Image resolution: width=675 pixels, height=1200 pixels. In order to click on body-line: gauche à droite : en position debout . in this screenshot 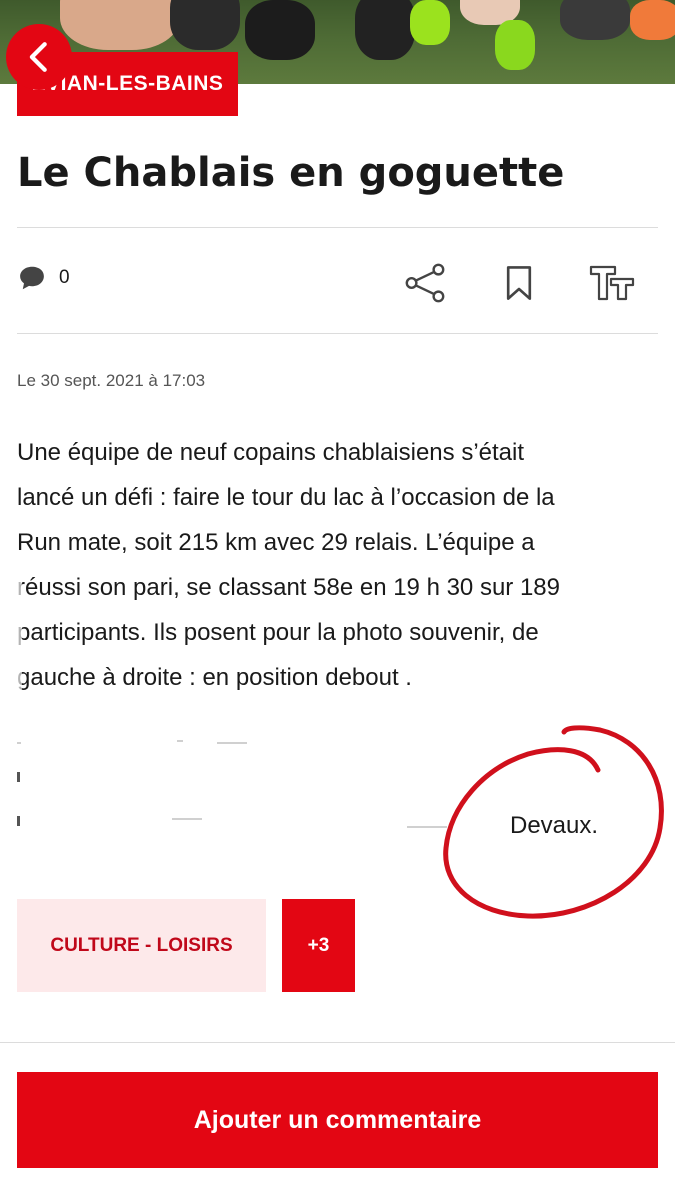, I will do `click(214, 677)`.